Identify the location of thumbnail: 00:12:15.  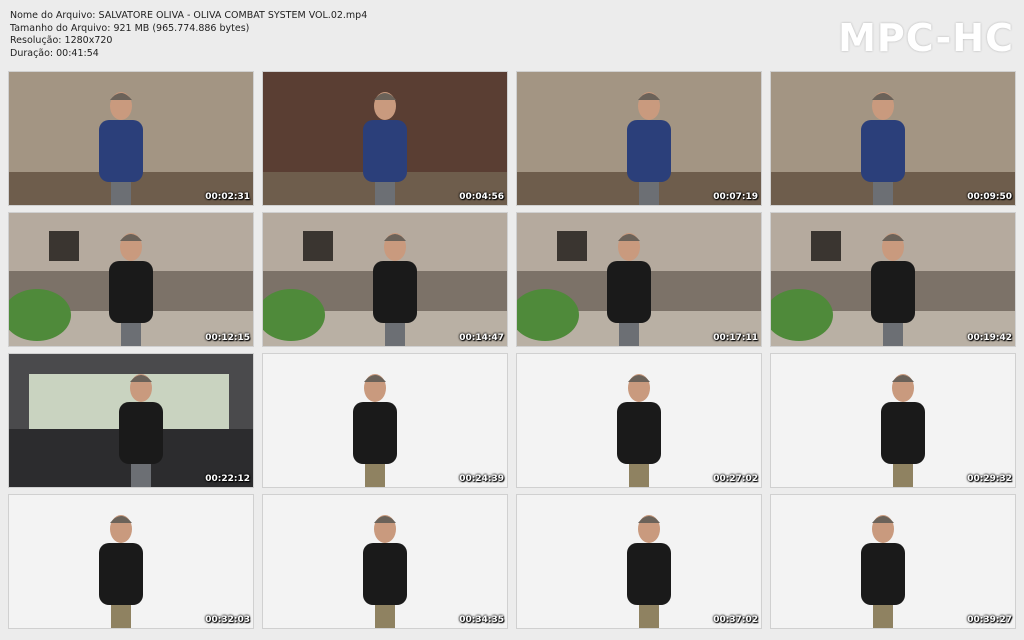
(131, 279).